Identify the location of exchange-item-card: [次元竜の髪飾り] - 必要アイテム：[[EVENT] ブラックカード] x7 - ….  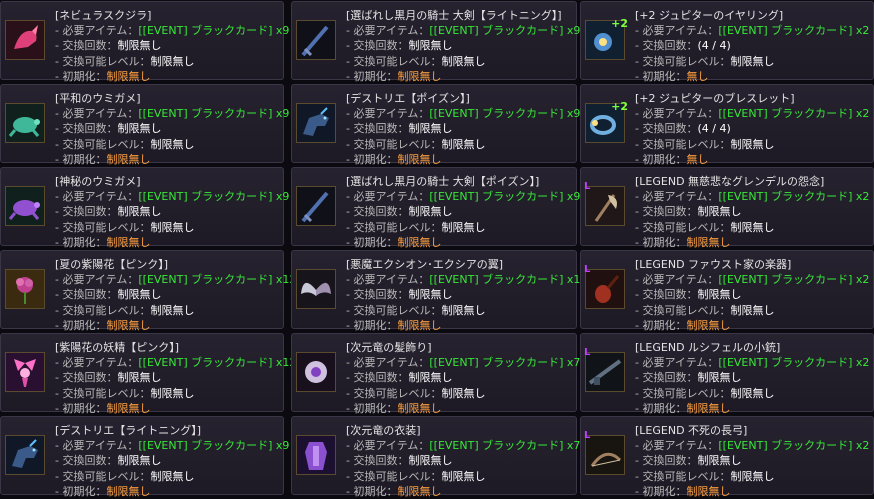
(435, 374).